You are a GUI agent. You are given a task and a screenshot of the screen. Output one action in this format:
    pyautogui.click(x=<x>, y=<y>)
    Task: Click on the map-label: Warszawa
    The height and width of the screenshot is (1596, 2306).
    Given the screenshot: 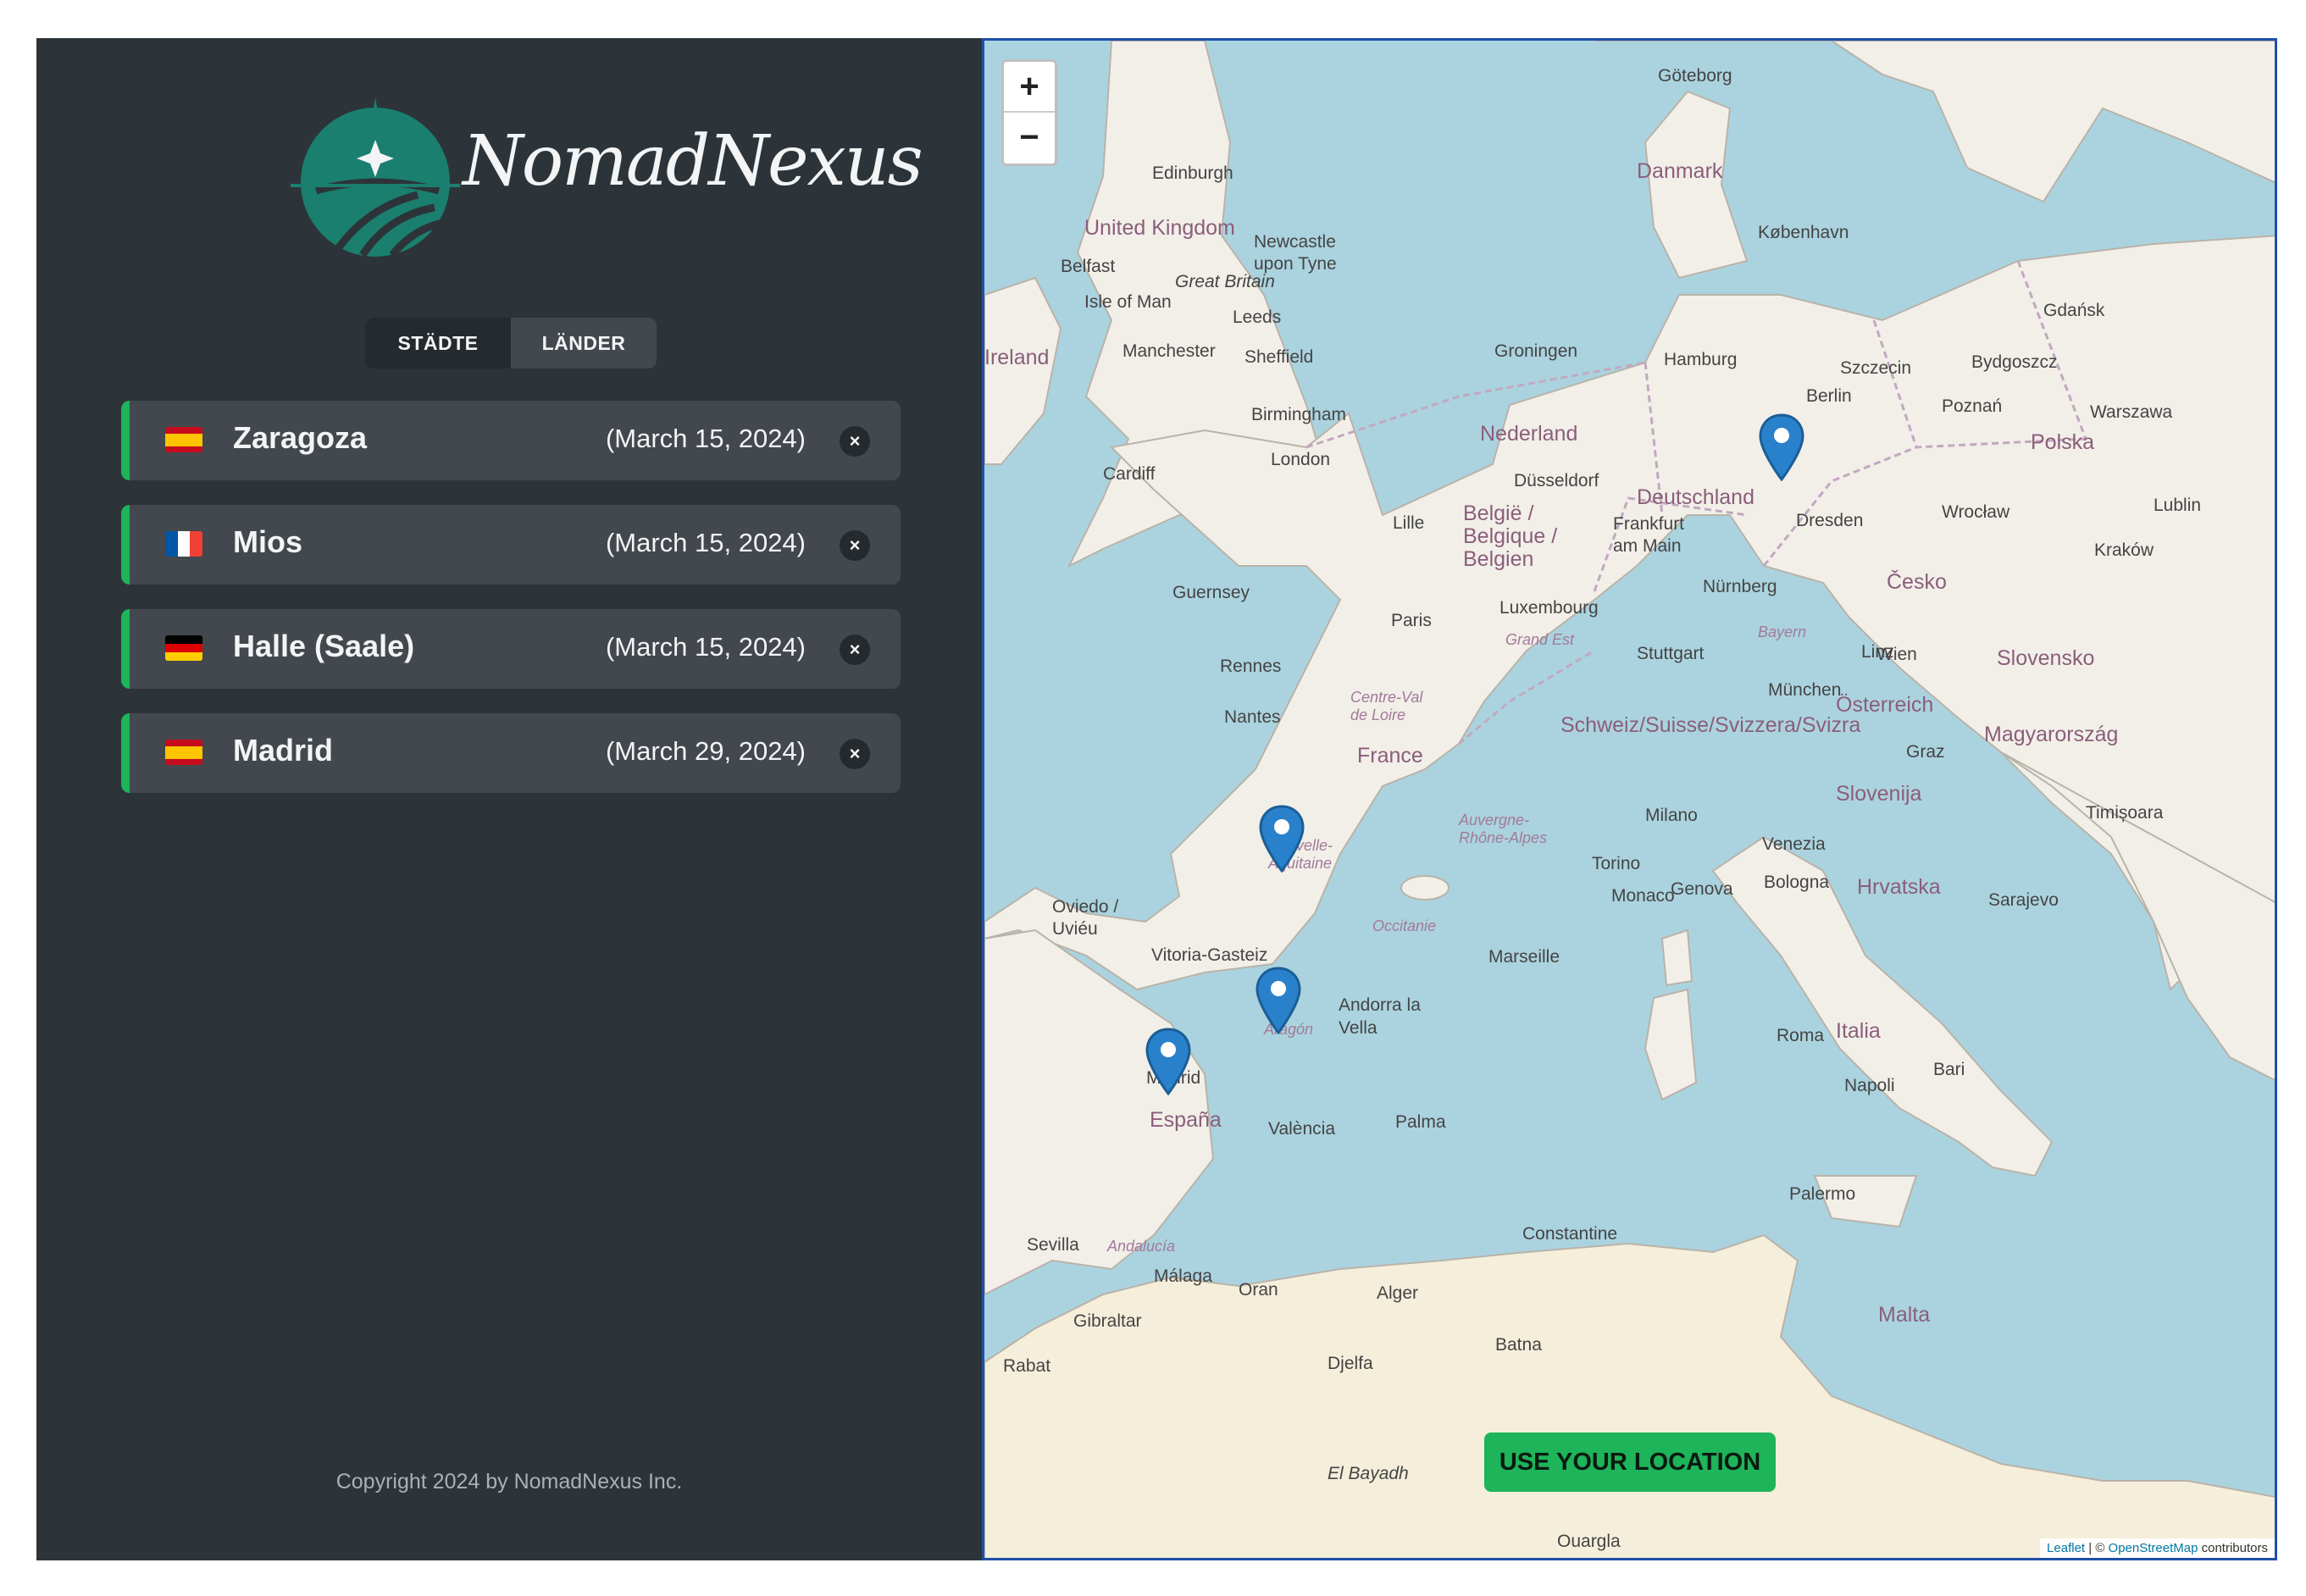 What is the action you would take?
    pyautogui.click(x=2131, y=412)
    